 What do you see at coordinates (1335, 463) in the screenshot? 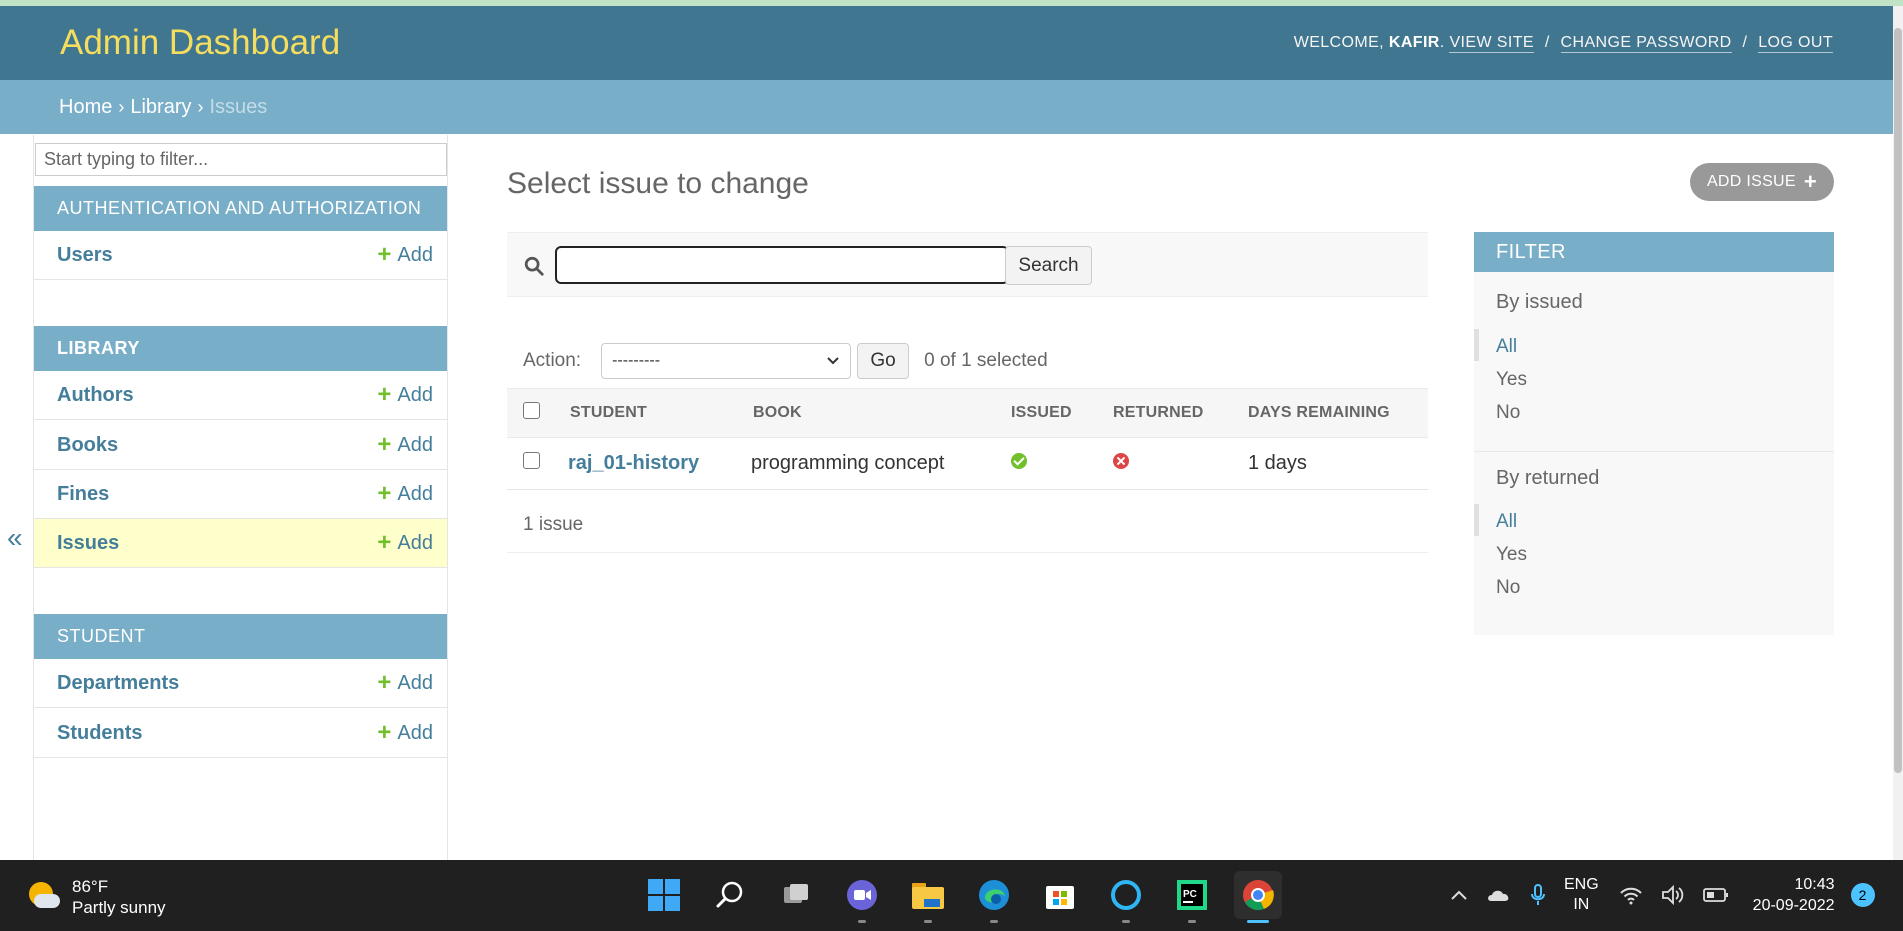
I see `cell-days-remaining: 1 days` at bounding box center [1335, 463].